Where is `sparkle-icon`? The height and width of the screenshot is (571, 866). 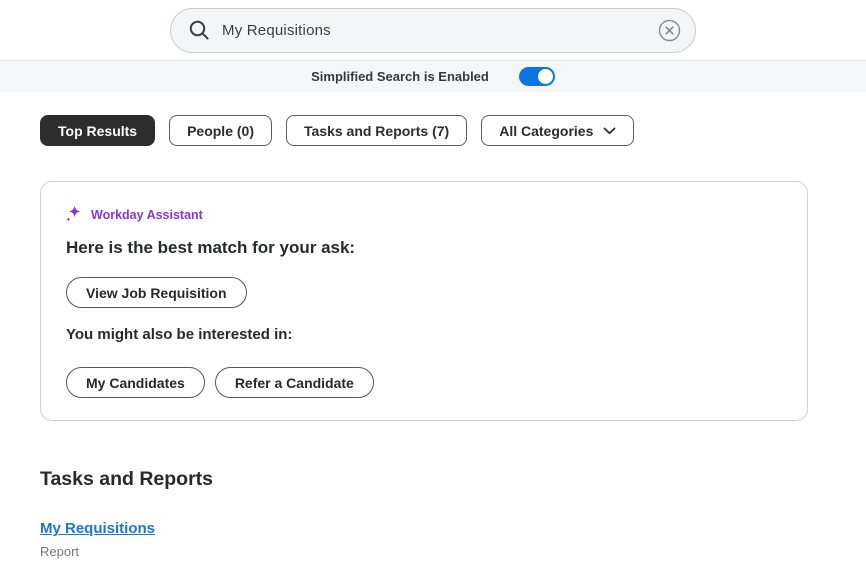
sparkle-icon is located at coordinates (74, 215).